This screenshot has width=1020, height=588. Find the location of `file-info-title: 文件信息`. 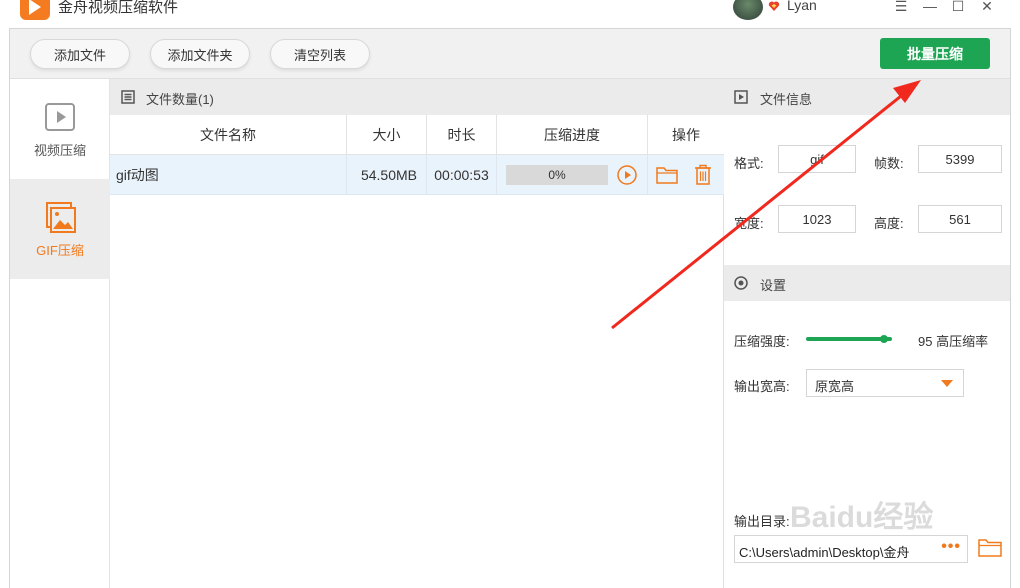

file-info-title: 文件信息 is located at coordinates (786, 99).